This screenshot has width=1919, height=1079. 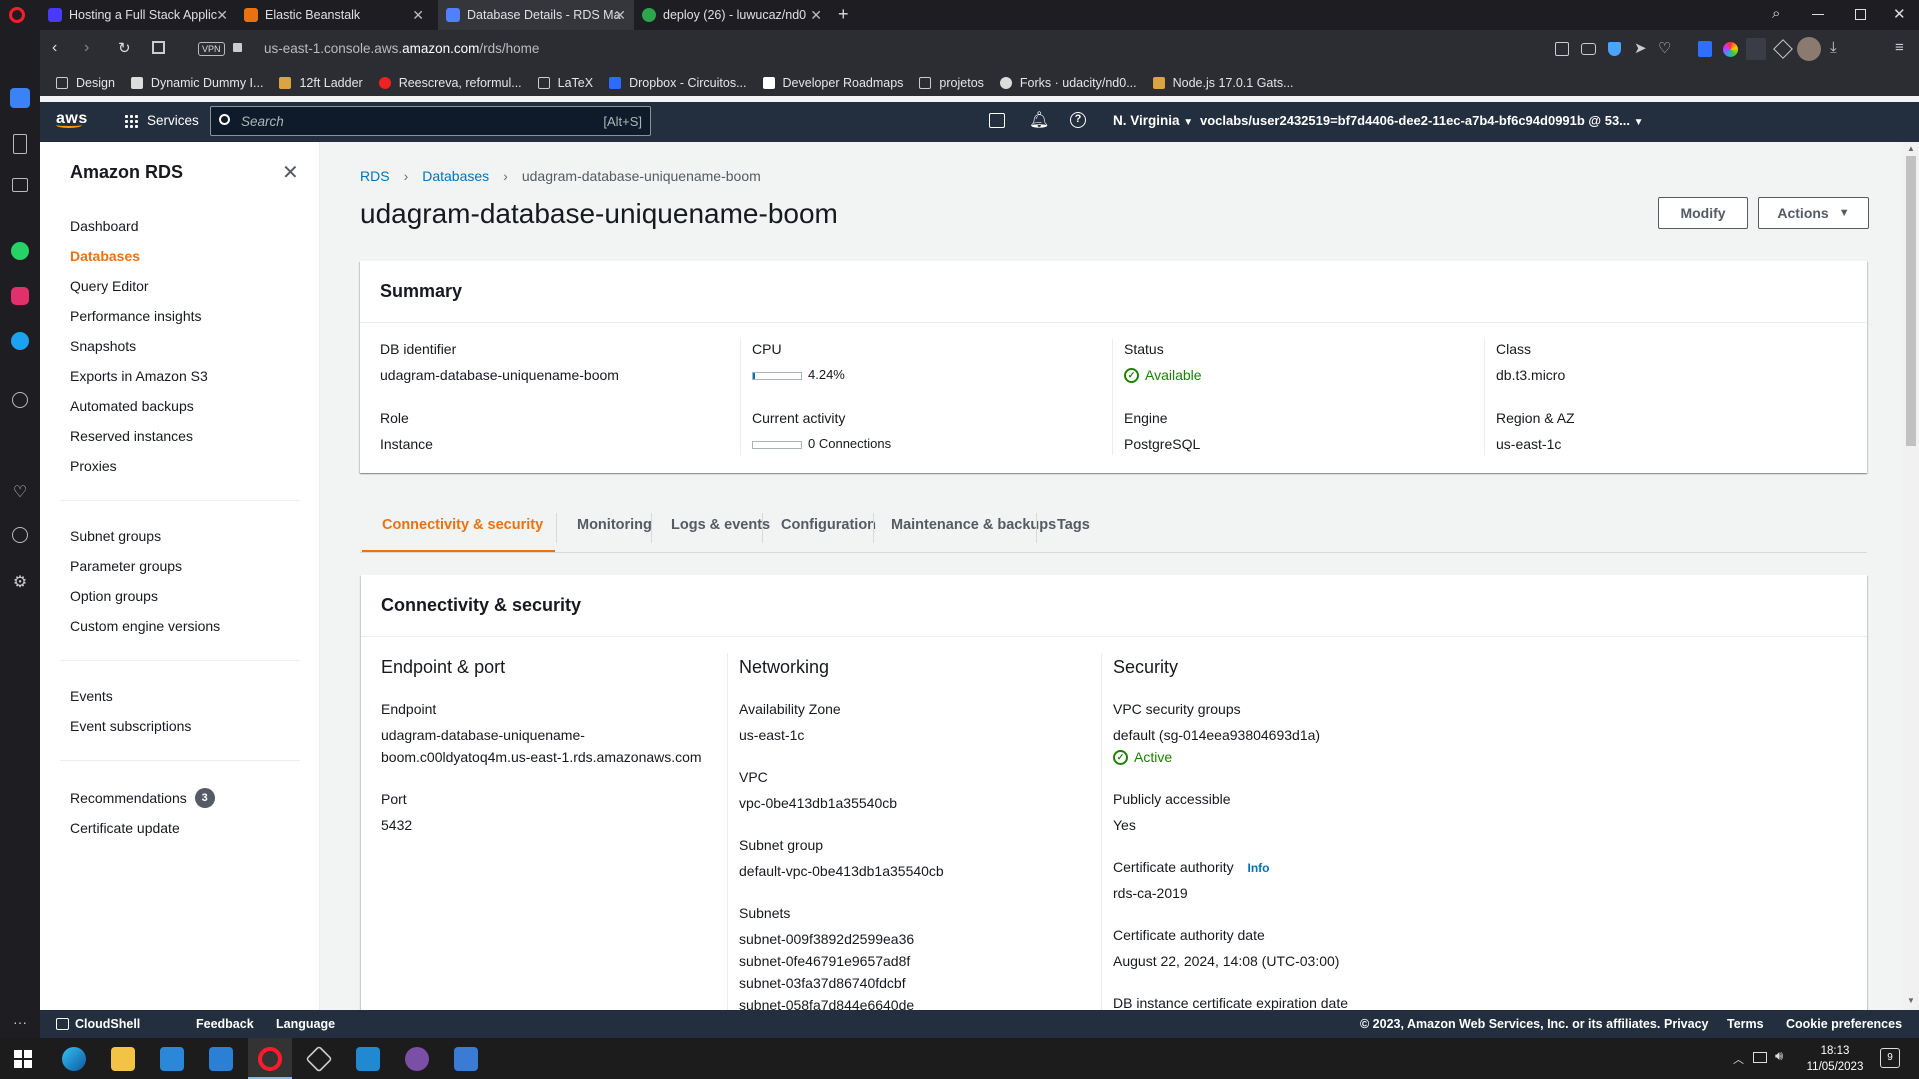 What do you see at coordinates (1911, 148) in the screenshot?
I see `scroll-up-arrow-icon: ▲` at bounding box center [1911, 148].